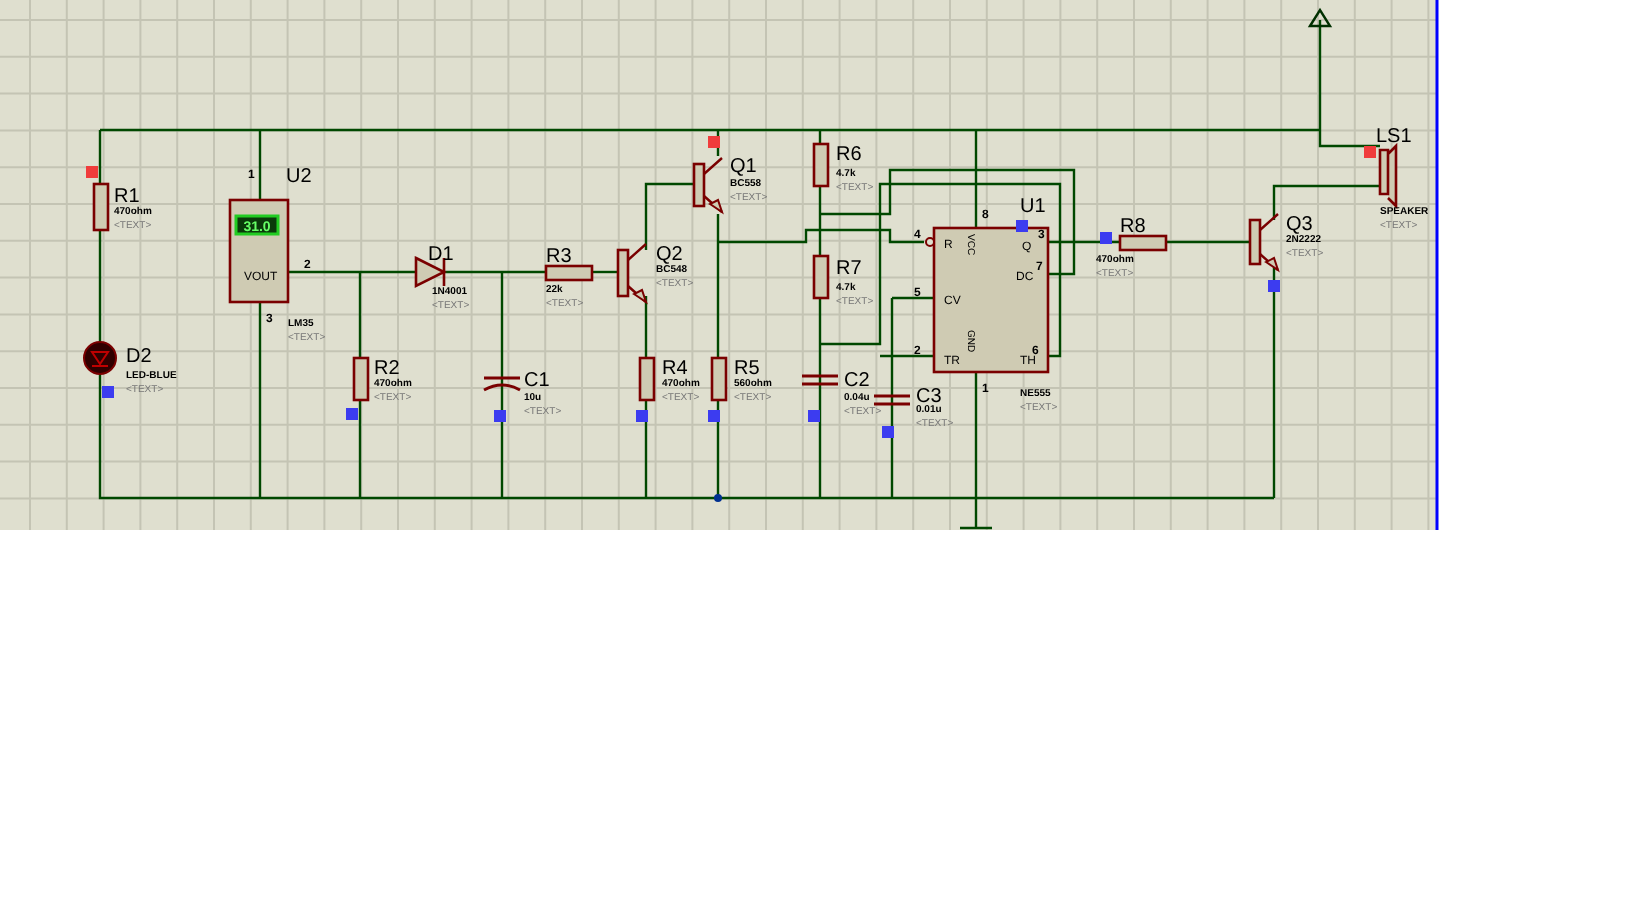 The width and height of the screenshot is (1638, 920). I want to click on lcd-display, so click(257, 225).